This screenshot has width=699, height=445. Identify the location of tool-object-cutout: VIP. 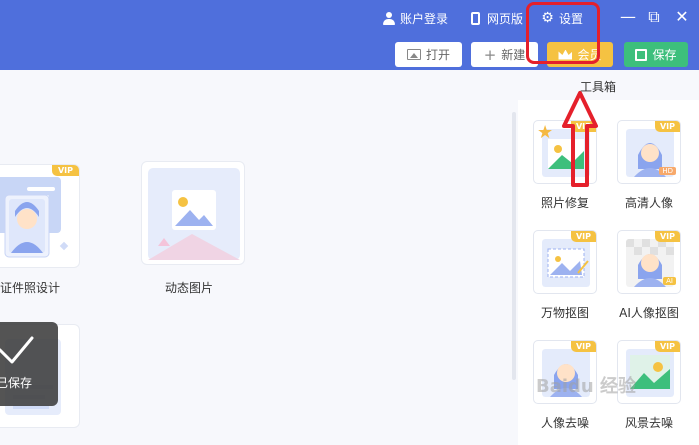
(565, 262).